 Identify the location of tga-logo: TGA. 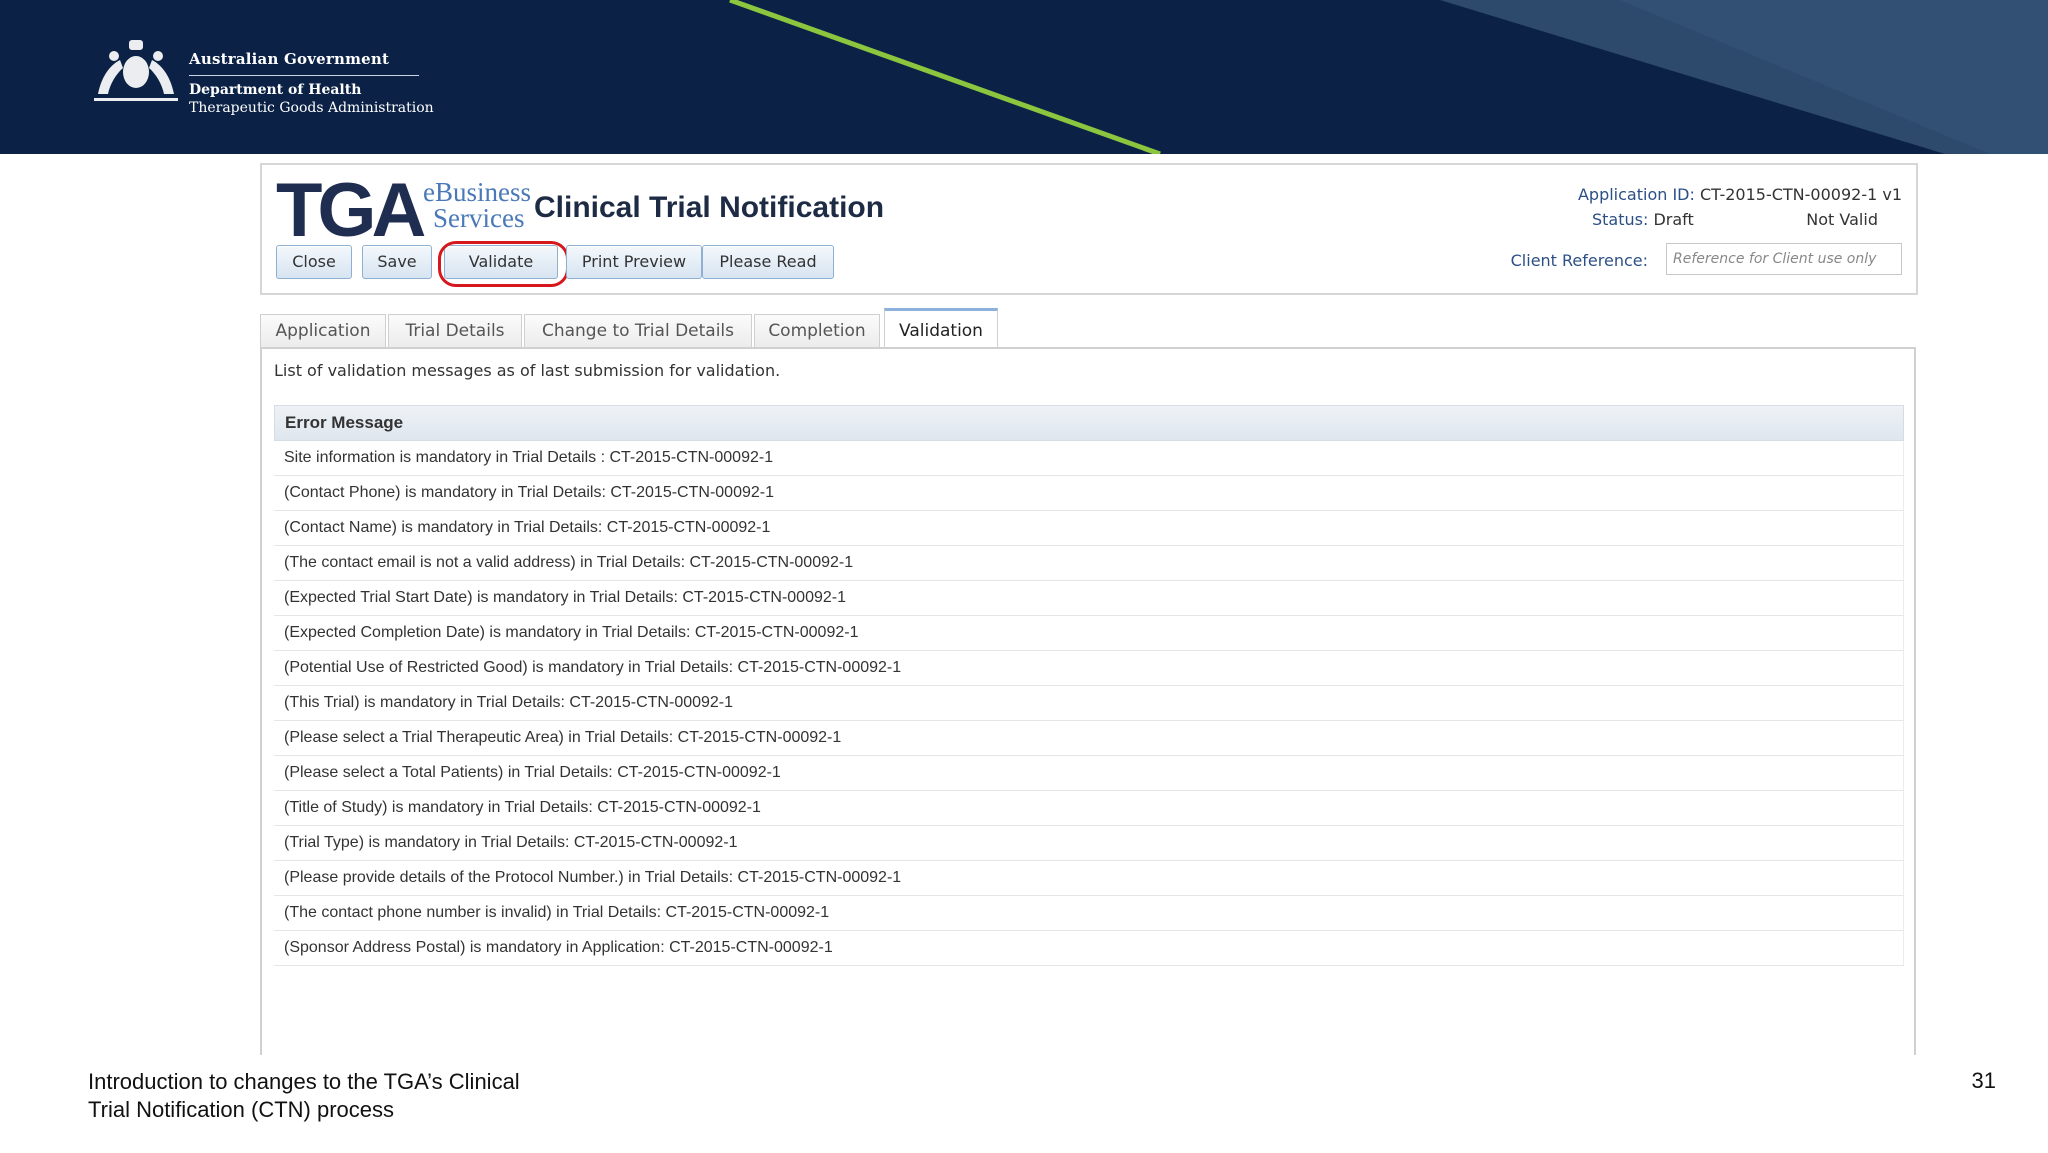
(351, 210).